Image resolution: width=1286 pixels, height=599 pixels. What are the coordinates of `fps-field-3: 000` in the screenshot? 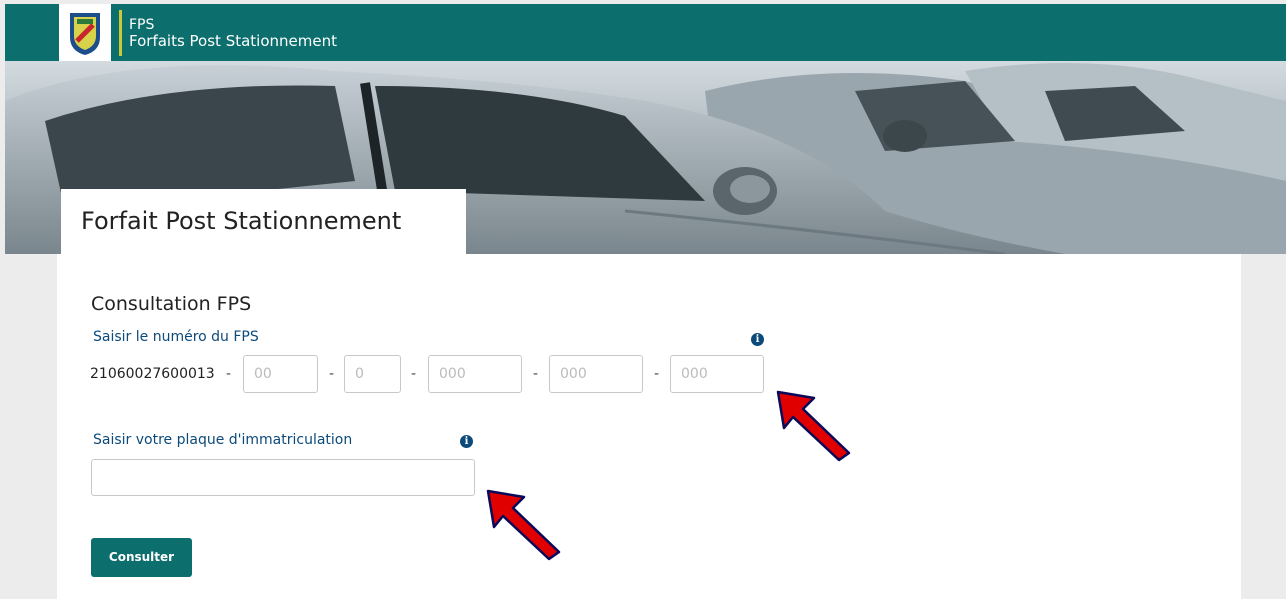 It's located at (475, 374).